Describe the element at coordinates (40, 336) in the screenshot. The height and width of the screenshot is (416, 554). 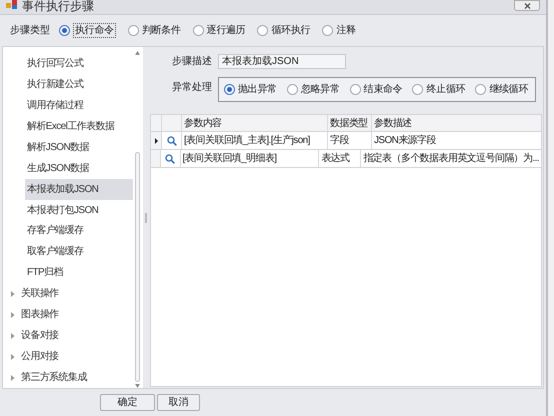
I see `tree-group: 设备对接` at that location.